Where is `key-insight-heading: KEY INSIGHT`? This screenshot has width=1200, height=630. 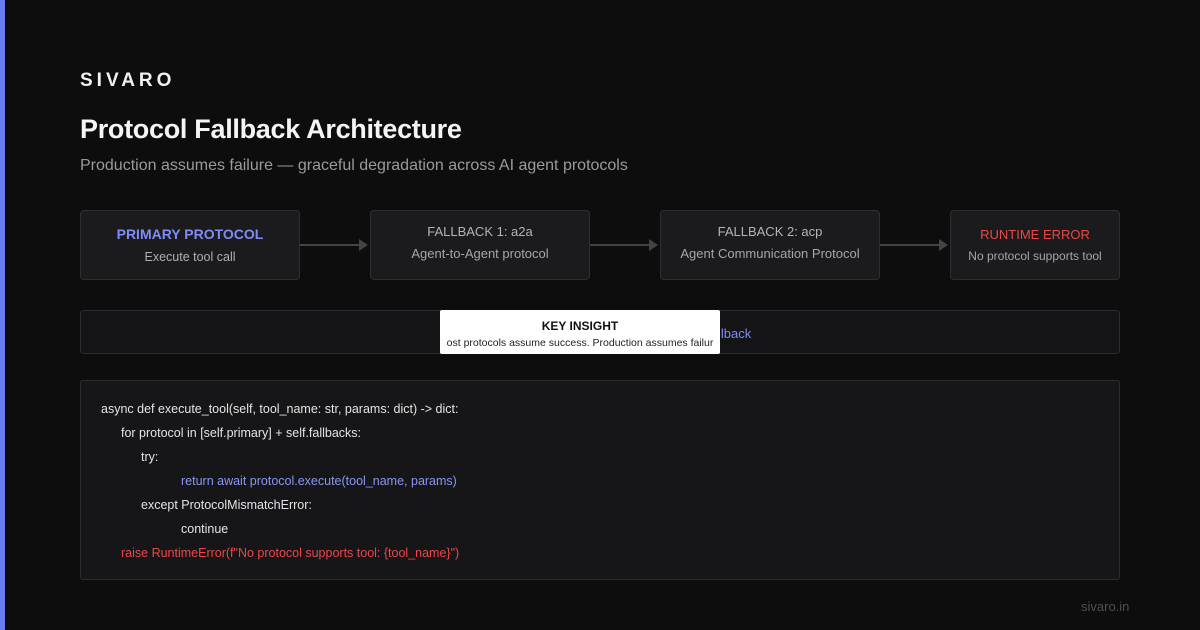 key-insight-heading: KEY INSIGHT is located at coordinates (580, 326).